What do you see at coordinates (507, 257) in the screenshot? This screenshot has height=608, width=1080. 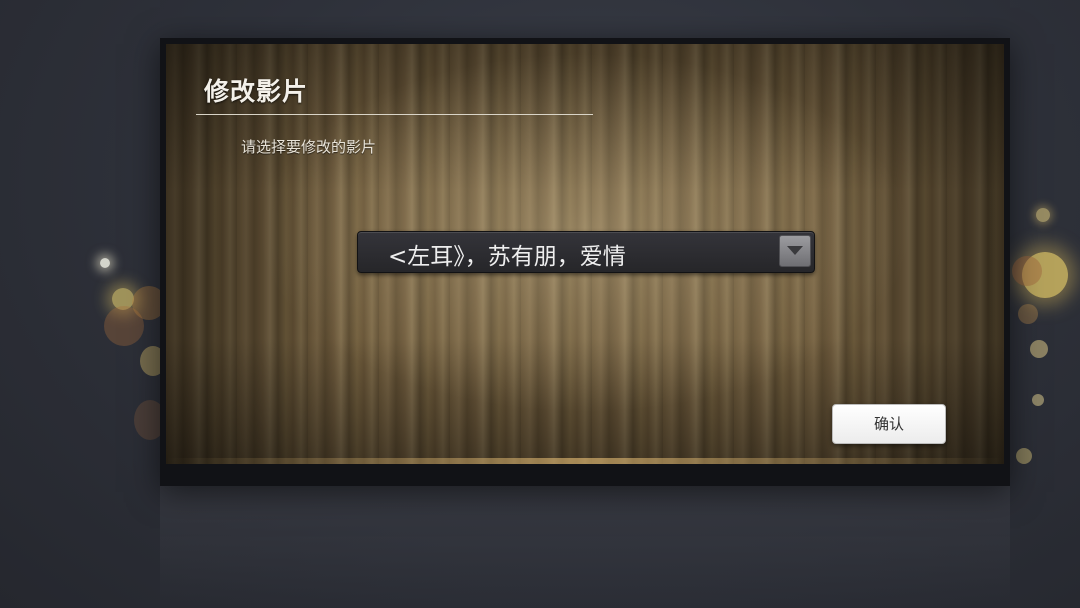 I see `movie-select-value: <左耳》，苏有朋，爱情` at bounding box center [507, 257].